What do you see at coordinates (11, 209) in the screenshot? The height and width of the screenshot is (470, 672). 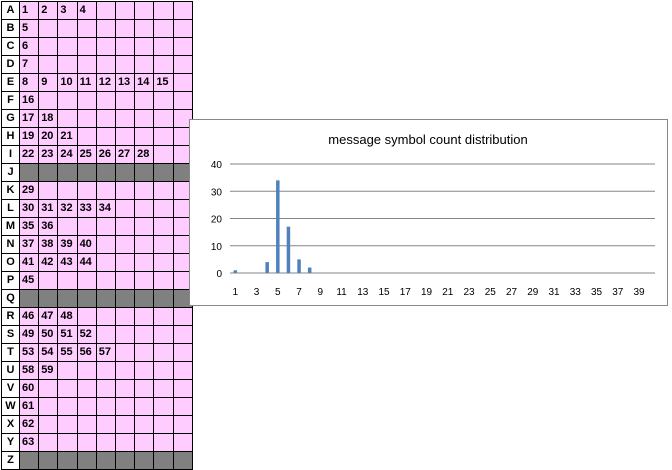 I see `row-header-l: L` at bounding box center [11, 209].